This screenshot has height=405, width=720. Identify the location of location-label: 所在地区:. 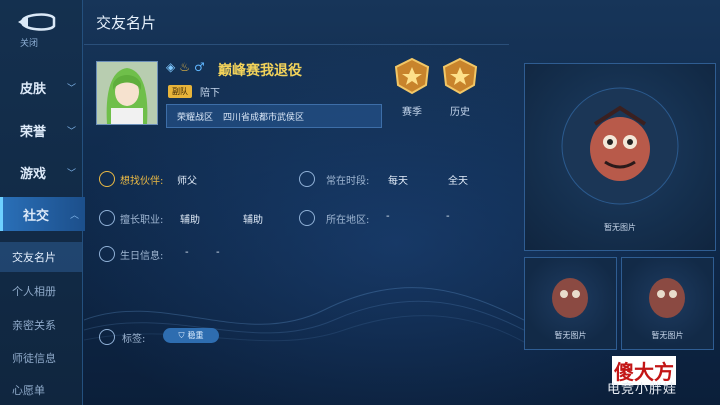
(348, 220).